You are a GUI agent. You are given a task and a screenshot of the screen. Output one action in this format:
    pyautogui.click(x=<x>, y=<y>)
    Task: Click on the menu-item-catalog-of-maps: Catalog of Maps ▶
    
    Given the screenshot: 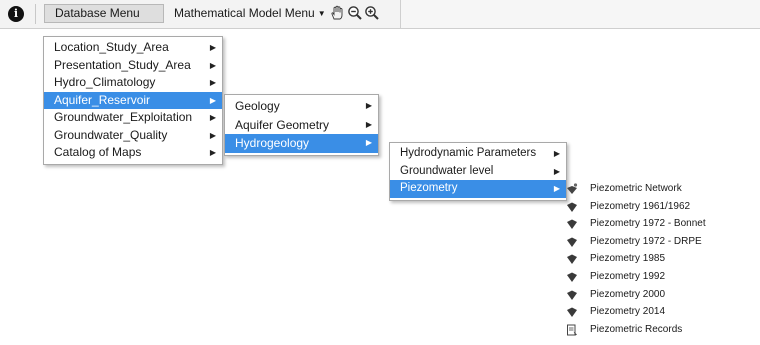 What is the action you would take?
    pyautogui.click(x=133, y=153)
    